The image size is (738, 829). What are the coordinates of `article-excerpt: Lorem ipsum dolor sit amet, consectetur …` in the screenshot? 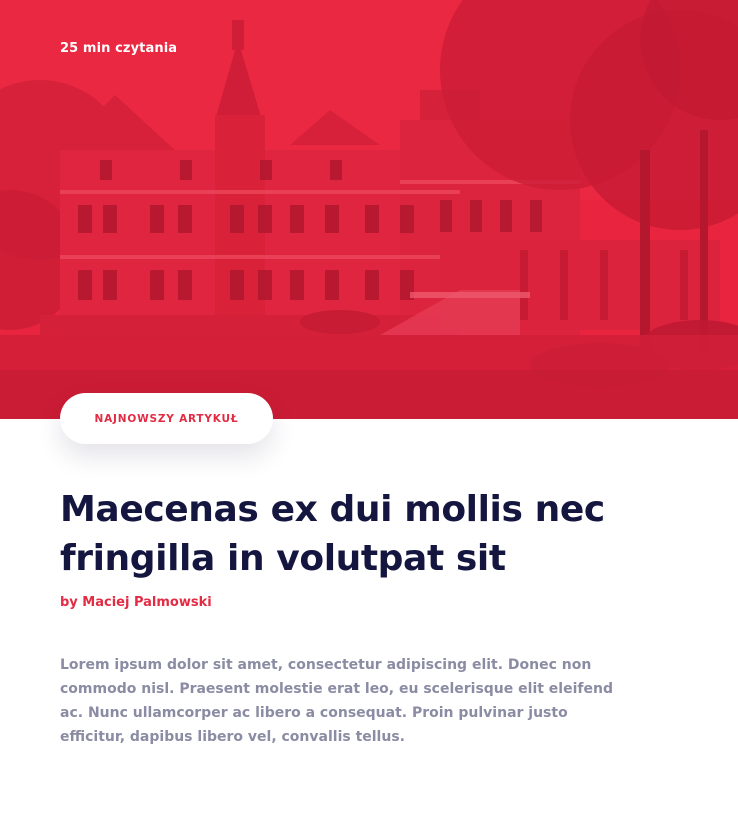 It's located at (336, 701).